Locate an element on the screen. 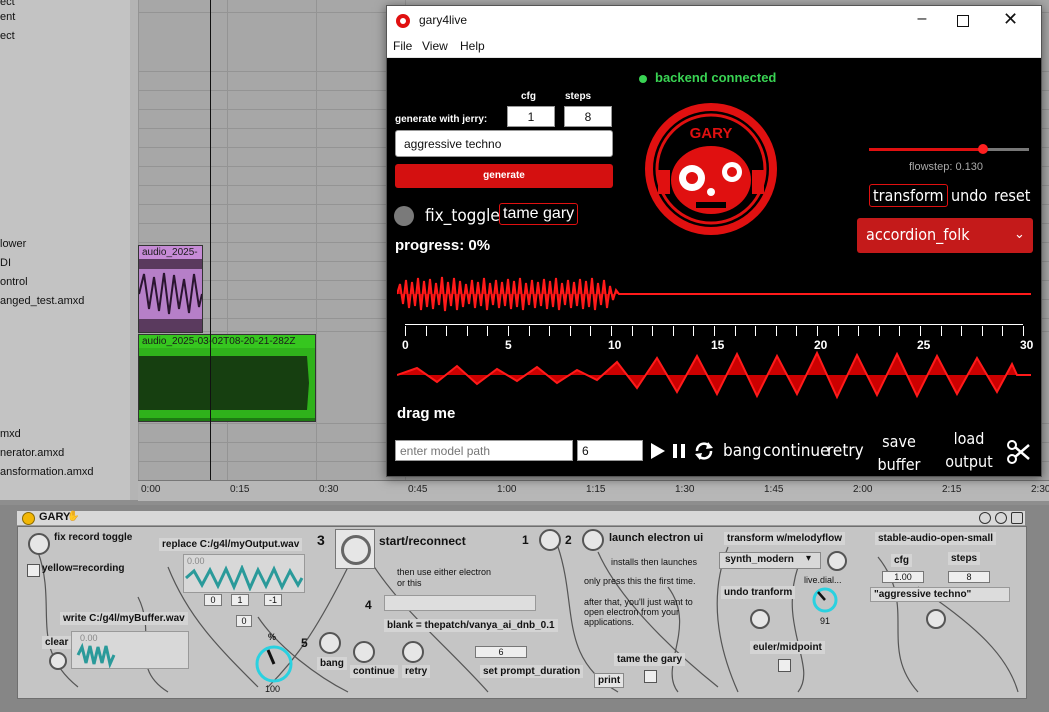 This screenshot has height=712, width=1049. playhead is located at coordinates (210, 240).